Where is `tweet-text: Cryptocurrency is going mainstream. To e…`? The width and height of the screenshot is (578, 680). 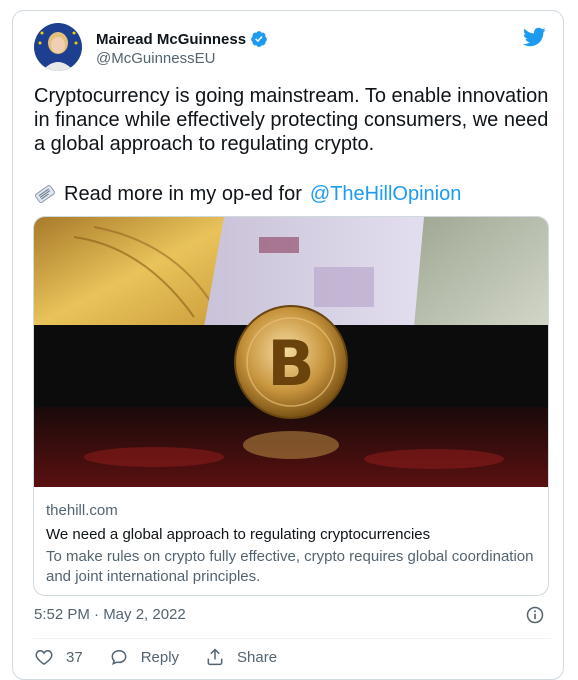 tweet-text: Cryptocurrency is going mainstream. To e… is located at coordinates (291, 120).